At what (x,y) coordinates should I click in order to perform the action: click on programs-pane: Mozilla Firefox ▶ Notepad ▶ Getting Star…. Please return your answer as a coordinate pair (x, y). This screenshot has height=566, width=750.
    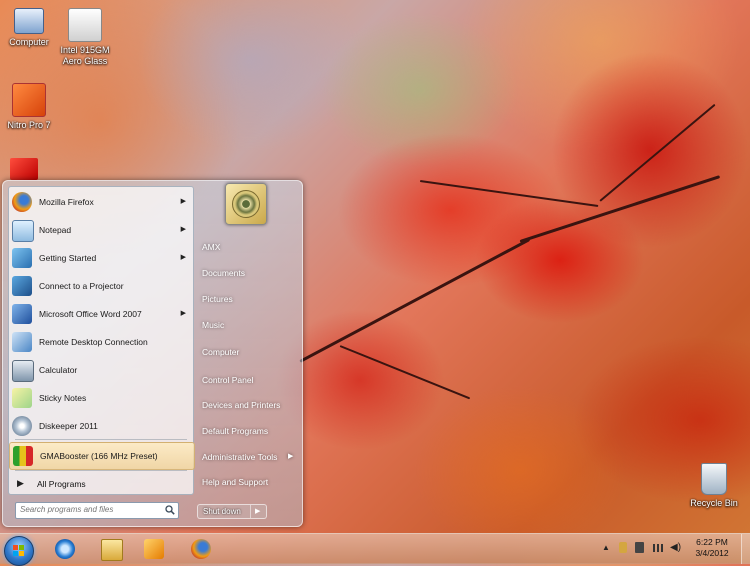
    Looking at the image, I should click on (101, 340).